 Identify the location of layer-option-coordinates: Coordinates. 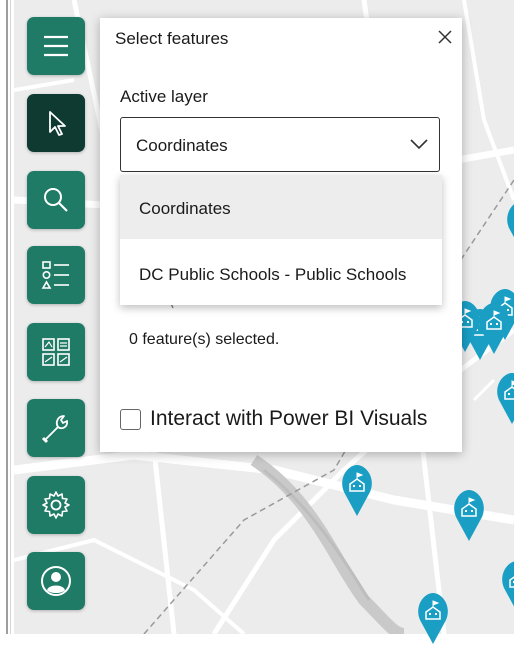
(281, 207).